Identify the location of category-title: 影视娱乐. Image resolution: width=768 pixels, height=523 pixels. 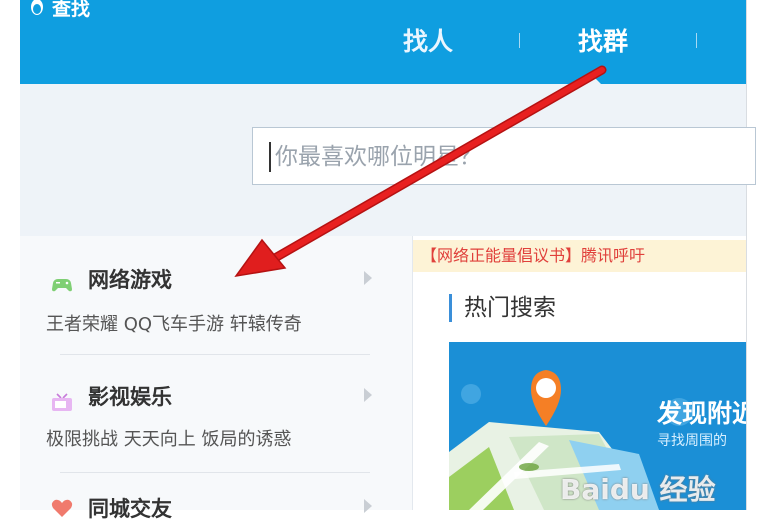
(130, 397).